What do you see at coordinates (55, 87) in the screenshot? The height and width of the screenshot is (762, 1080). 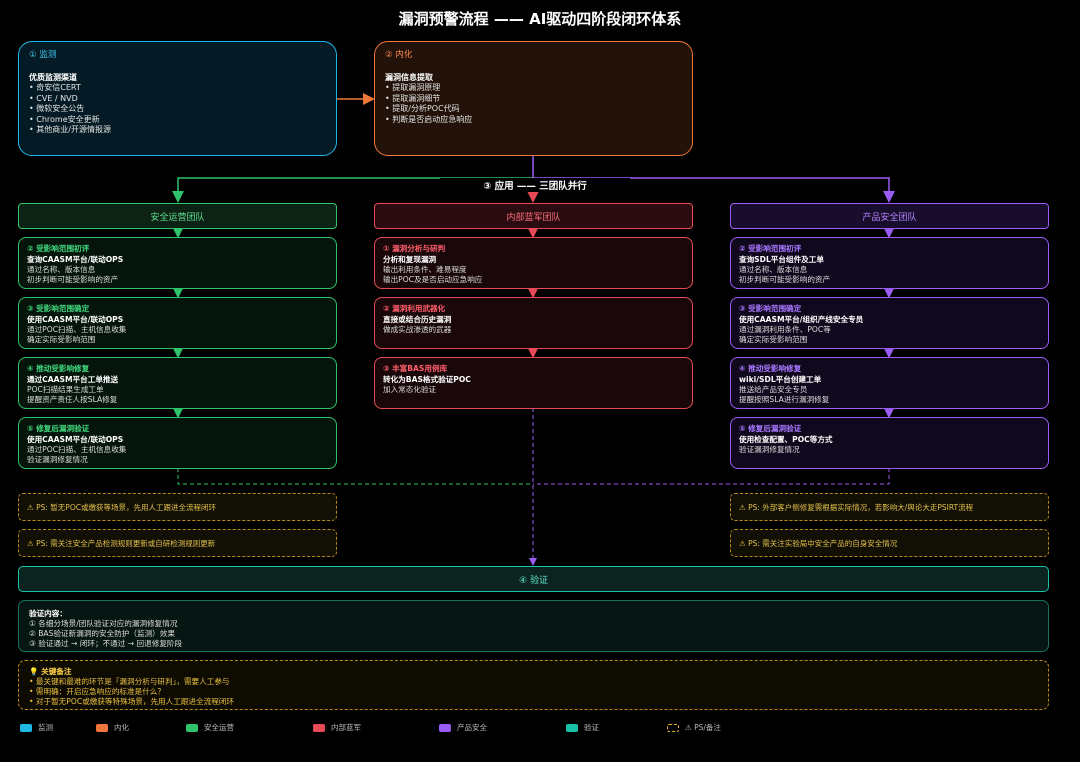 I see `monitor-item: • 奇安信CERT` at bounding box center [55, 87].